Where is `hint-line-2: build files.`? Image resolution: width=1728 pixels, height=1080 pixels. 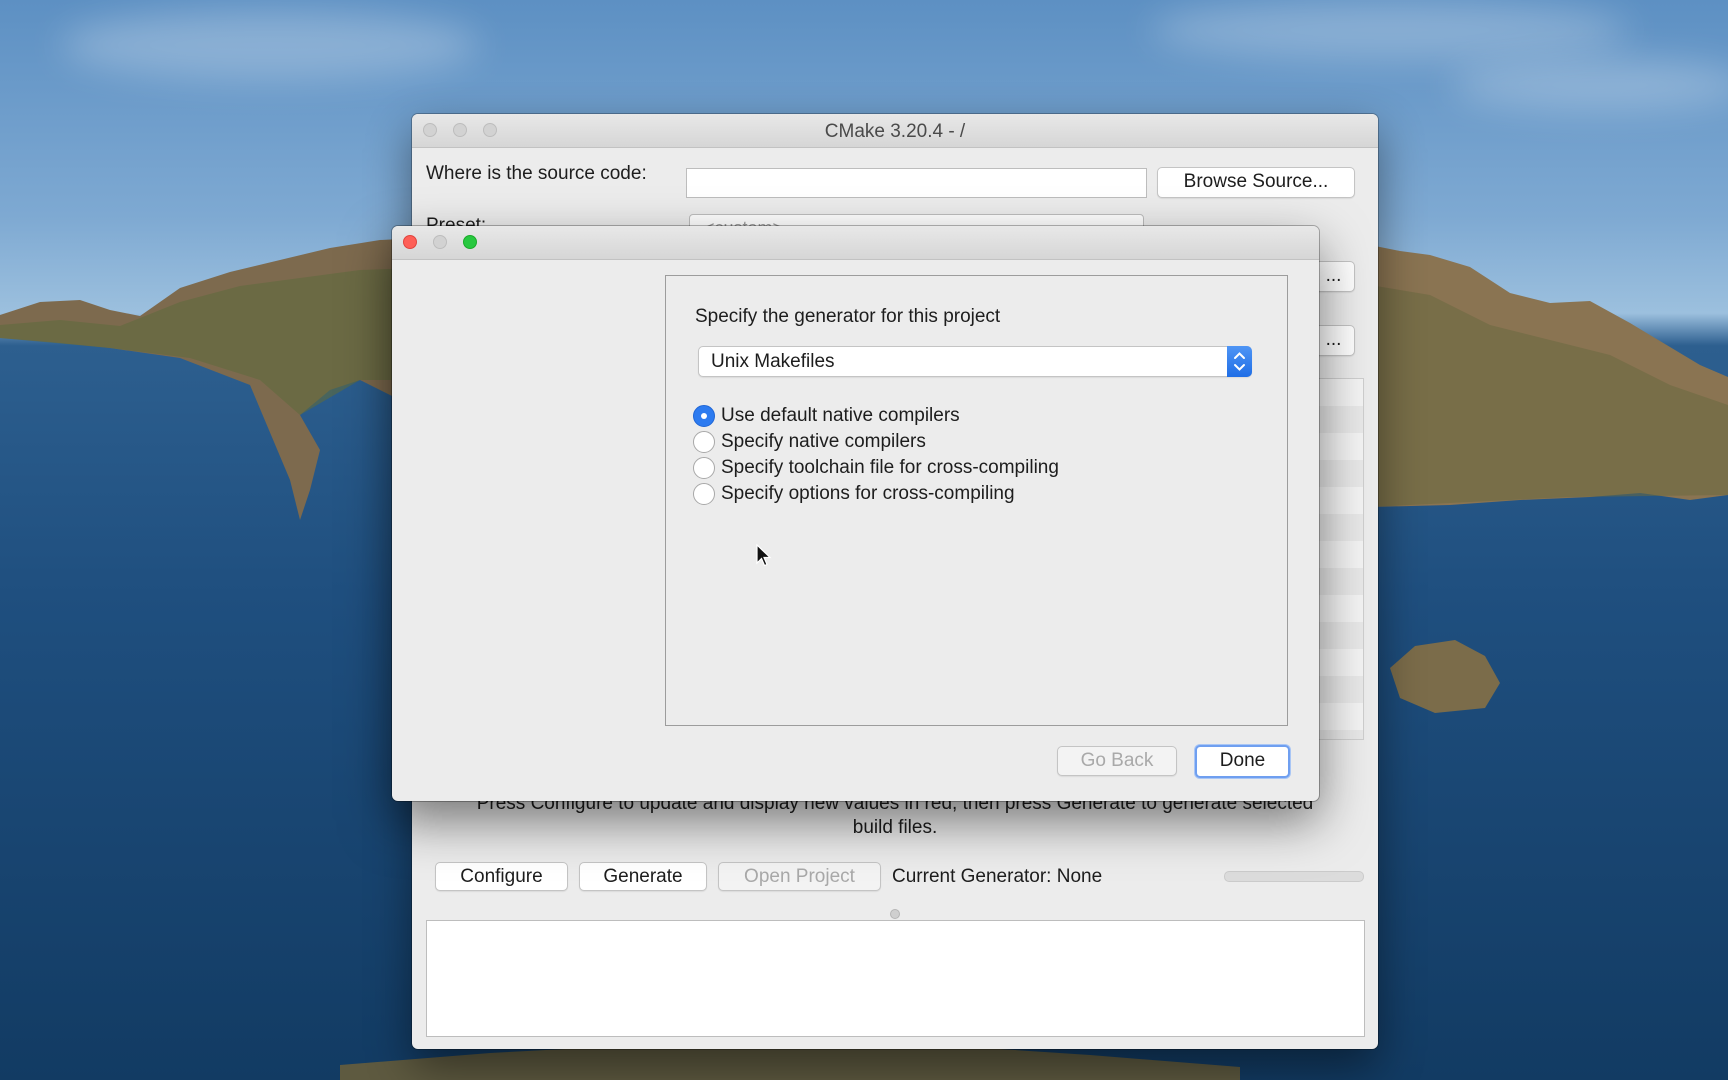 hint-line-2: build files. is located at coordinates (895, 827).